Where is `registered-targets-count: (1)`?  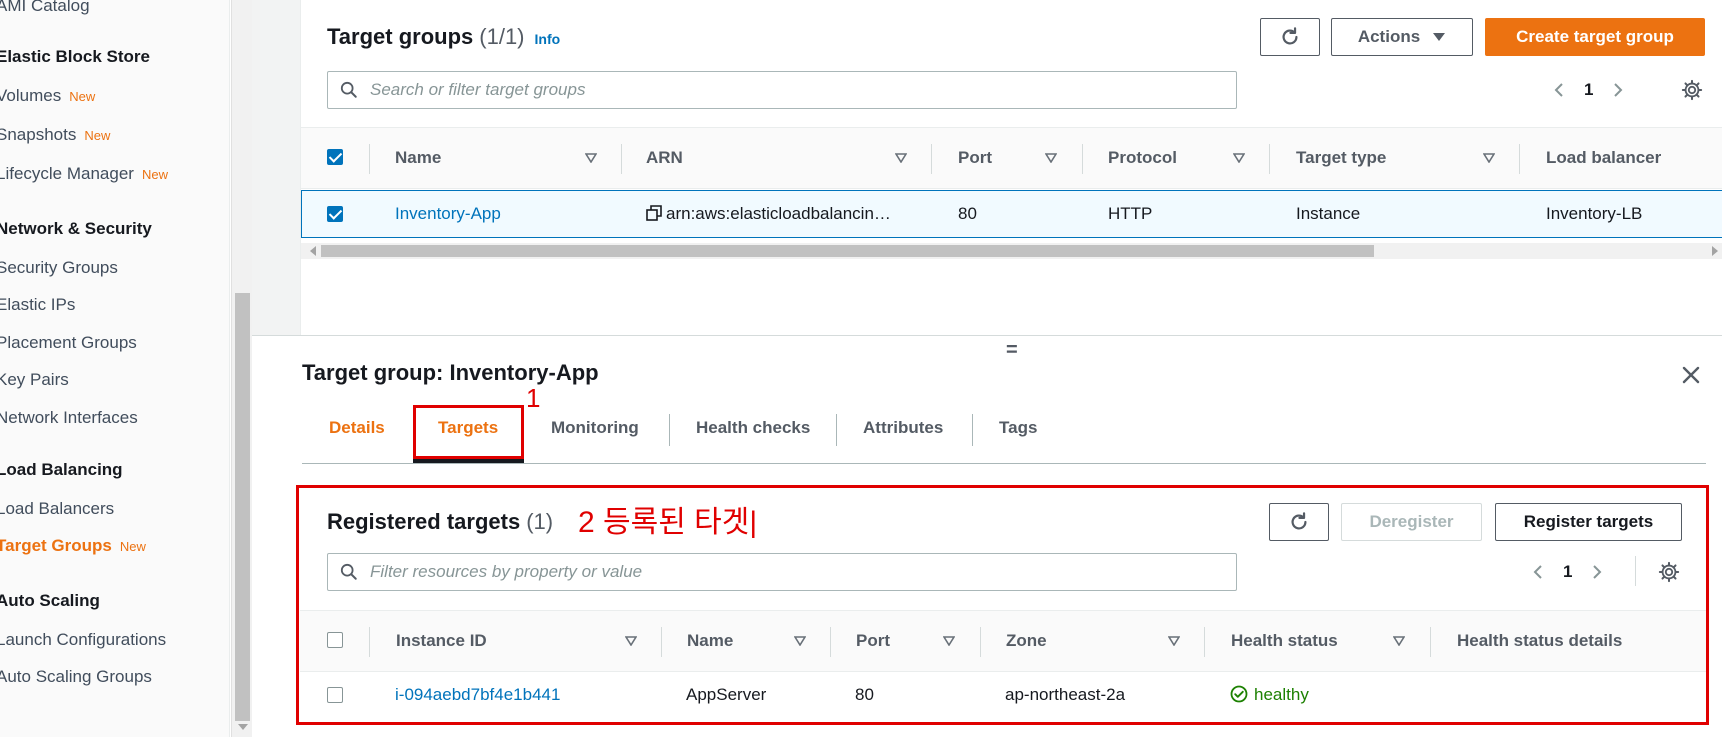 registered-targets-count: (1) is located at coordinates (540, 521).